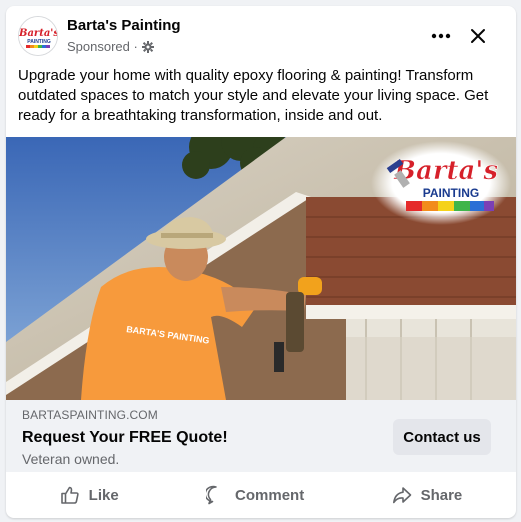 The image size is (521, 522). Describe the element at coordinates (211, 495) in the screenshot. I see `comment-icon` at that location.